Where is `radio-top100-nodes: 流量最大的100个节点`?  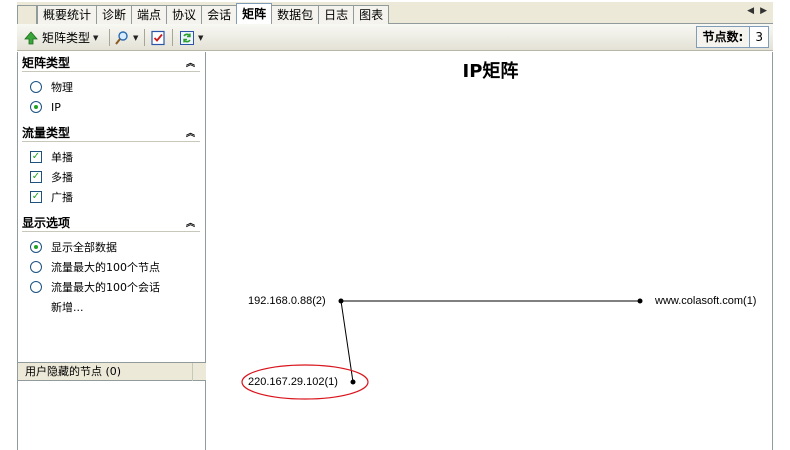 radio-top100-nodes: 流量最大的100个节点 is located at coordinates (95, 267).